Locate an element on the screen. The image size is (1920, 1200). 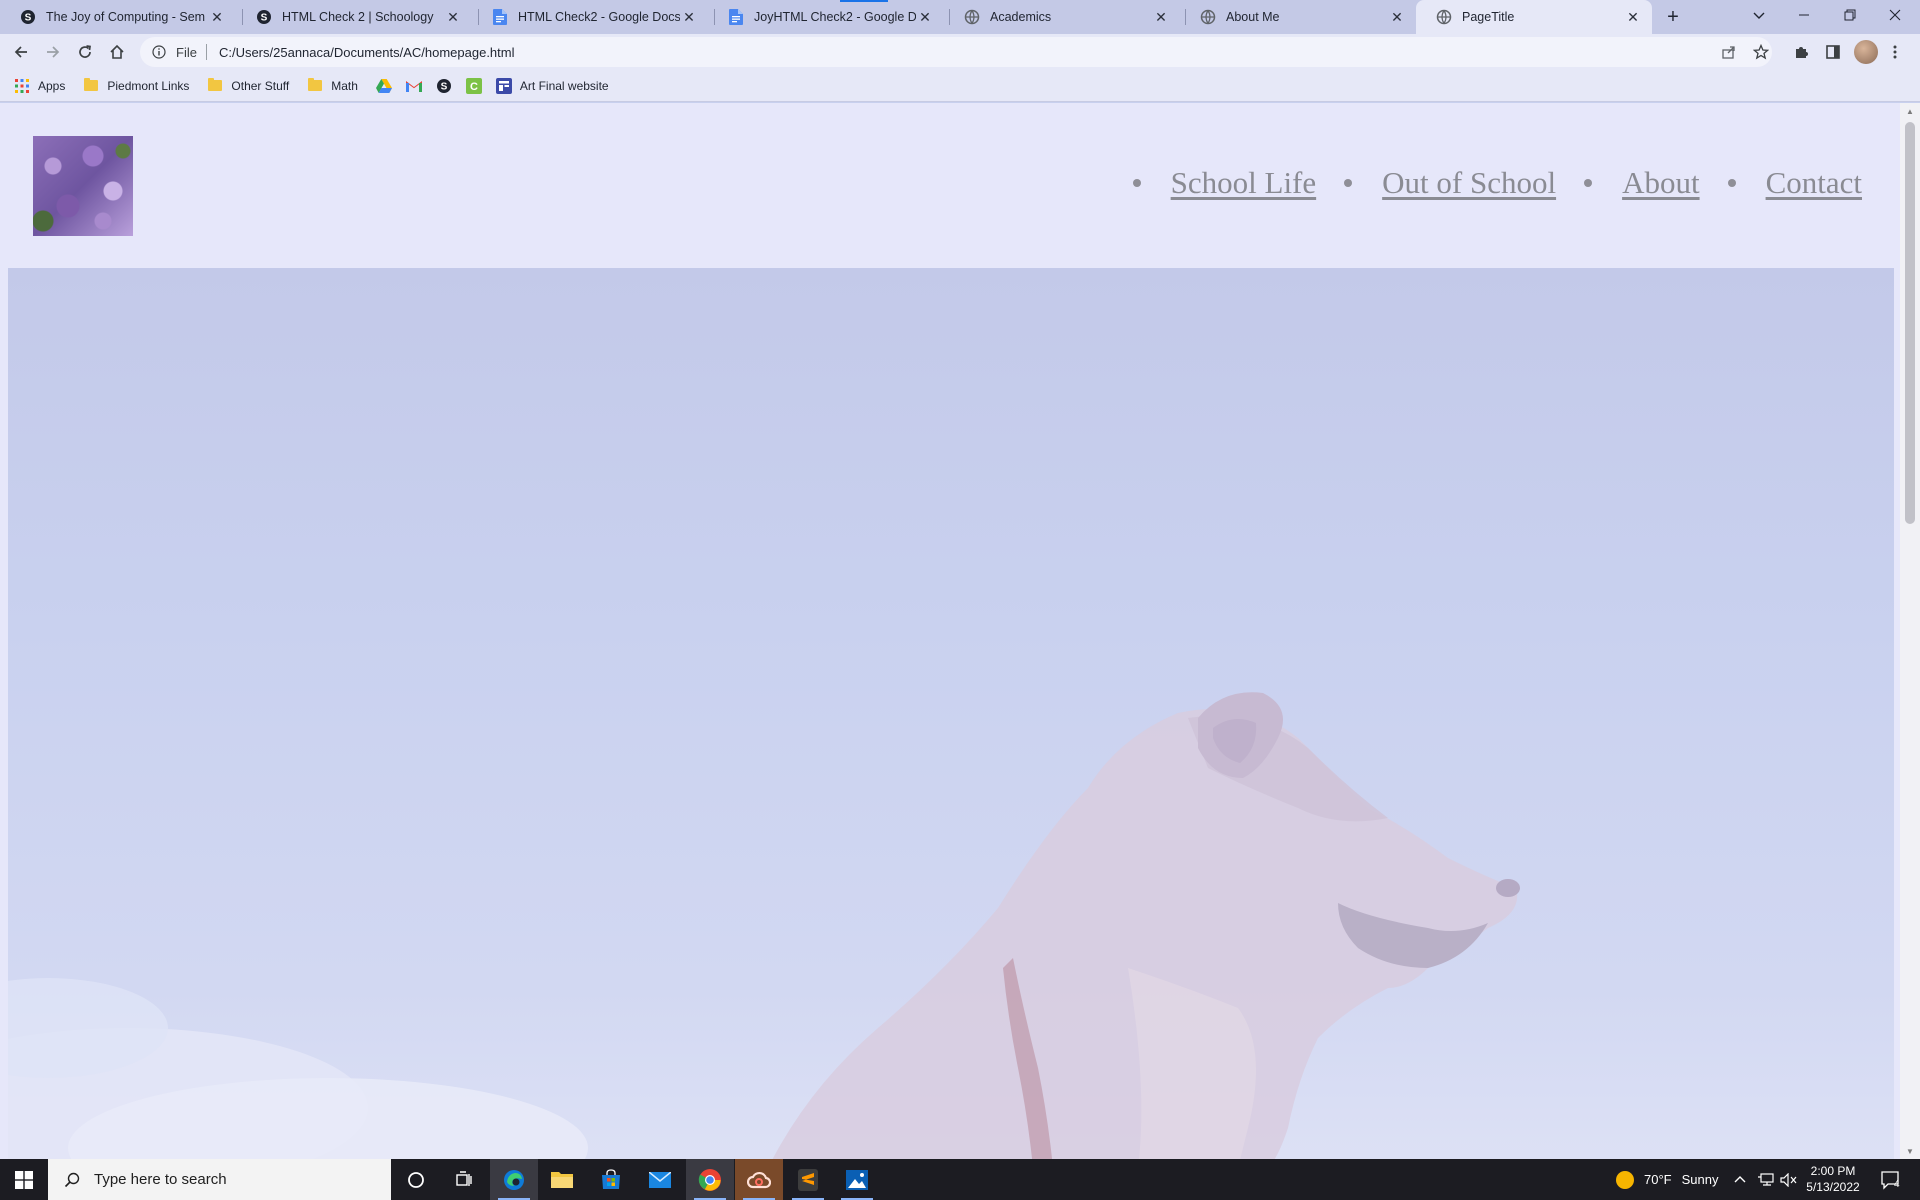
share-icon is located at coordinates (1729, 52).